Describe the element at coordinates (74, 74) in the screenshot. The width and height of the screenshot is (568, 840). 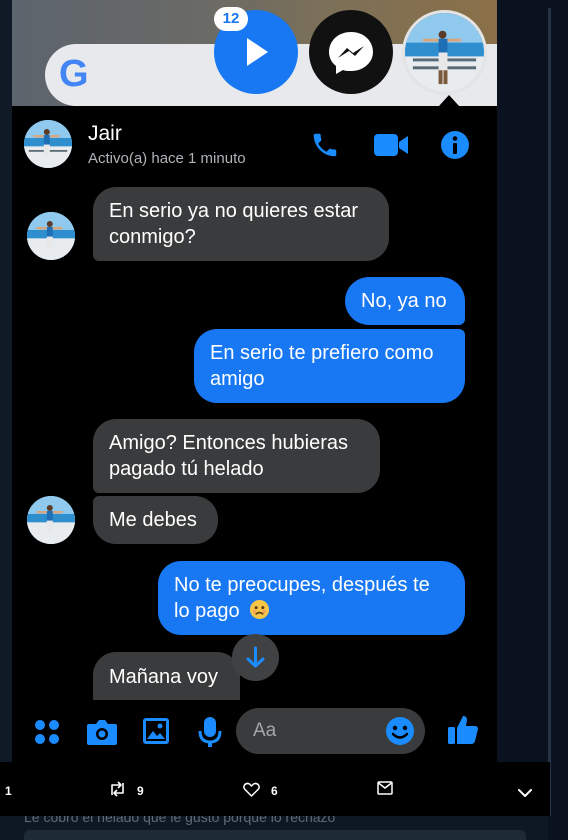
I see `google-logo-icon: G` at that location.